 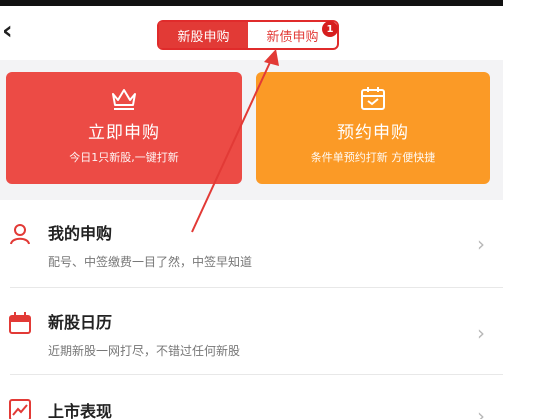 What do you see at coordinates (251, 397) in the screenshot?
I see `list-item-listing-performance: 上市表现 ›` at bounding box center [251, 397].